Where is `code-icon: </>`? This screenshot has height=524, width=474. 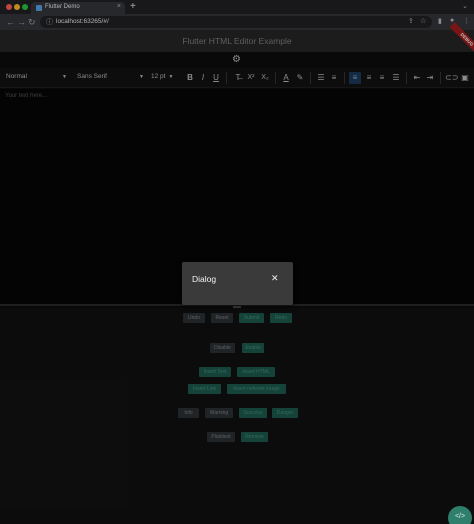 code-icon: </> is located at coordinates (460, 516).